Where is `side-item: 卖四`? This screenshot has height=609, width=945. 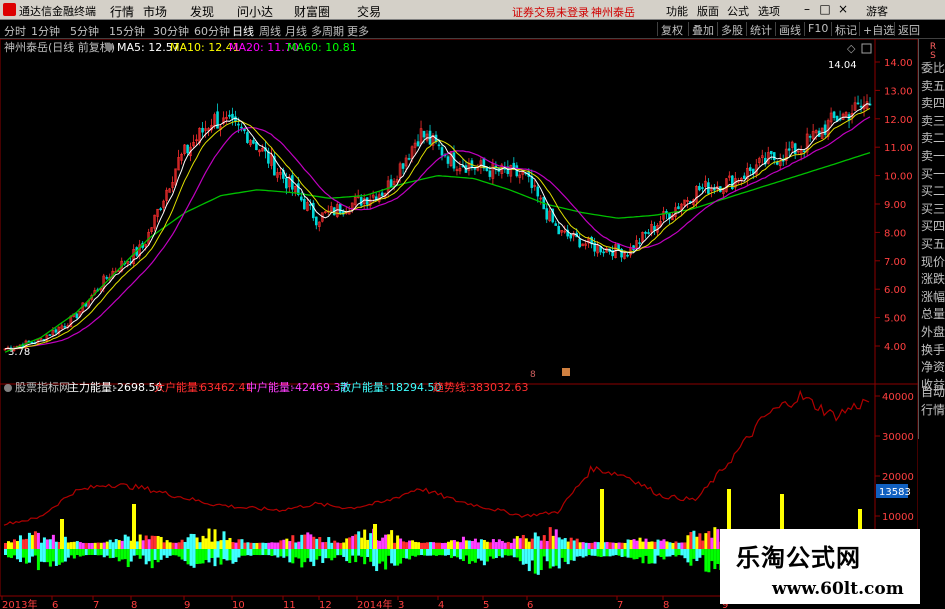
side-item: 卖四 is located at coordinates (932, 102).